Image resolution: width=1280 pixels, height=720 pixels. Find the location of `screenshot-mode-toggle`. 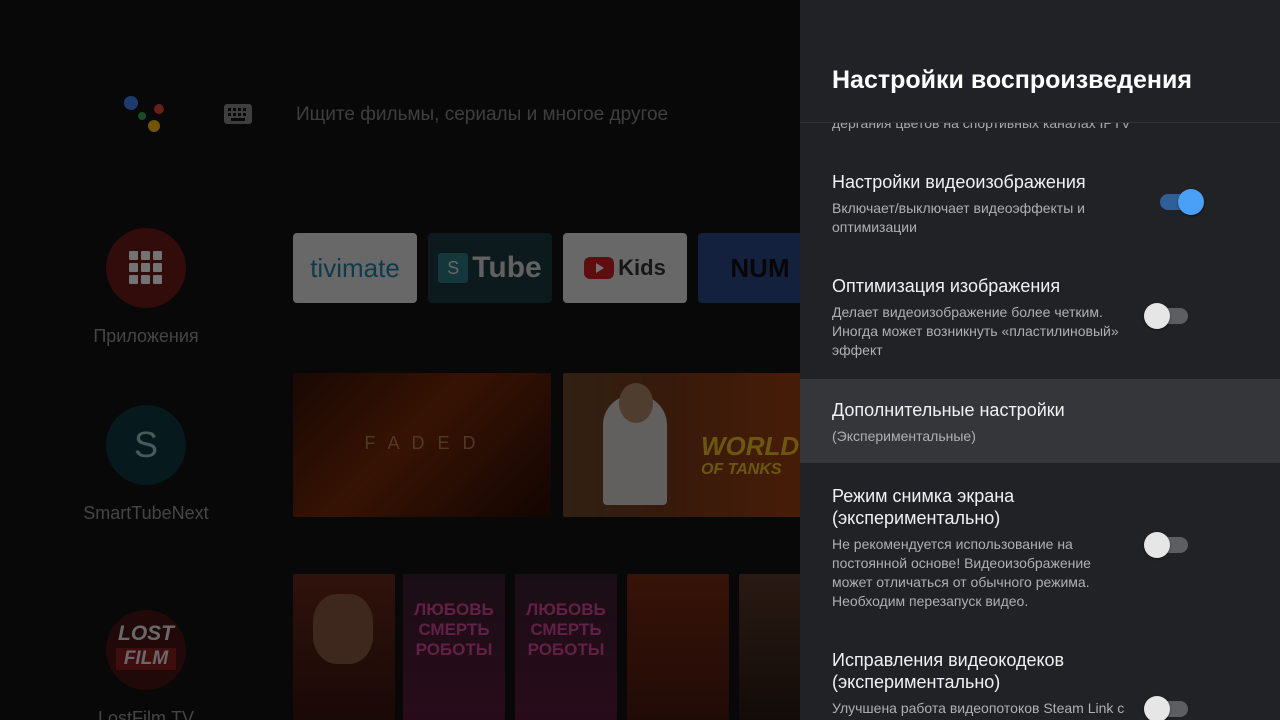

screenshot-mode-toggle is located at coordinates (1169, 545).